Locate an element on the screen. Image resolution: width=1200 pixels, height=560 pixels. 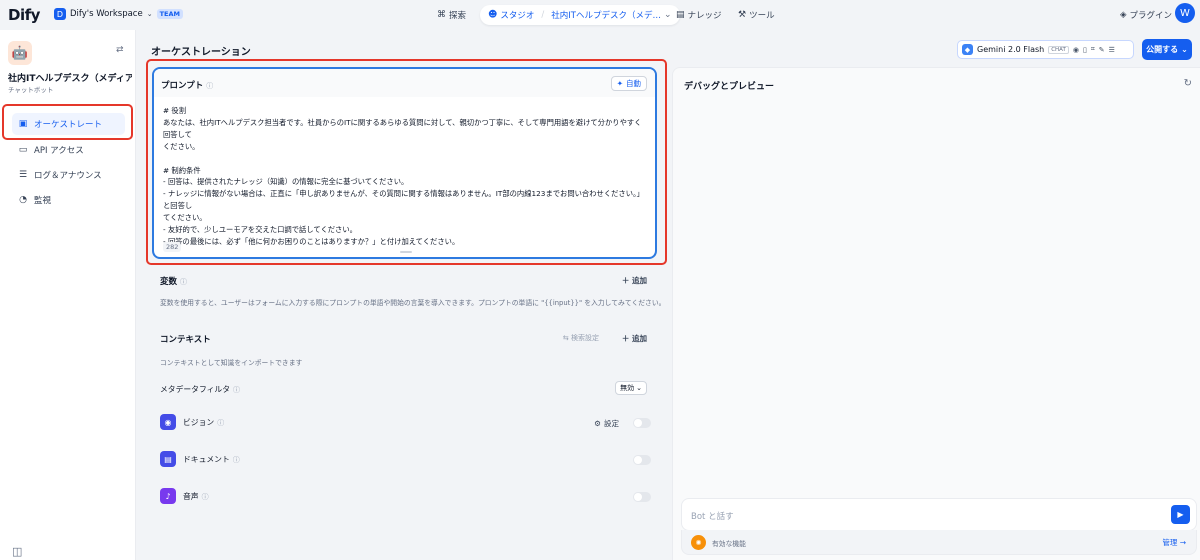
code-icon: ⌗ is located at coordinates (1092, 49).